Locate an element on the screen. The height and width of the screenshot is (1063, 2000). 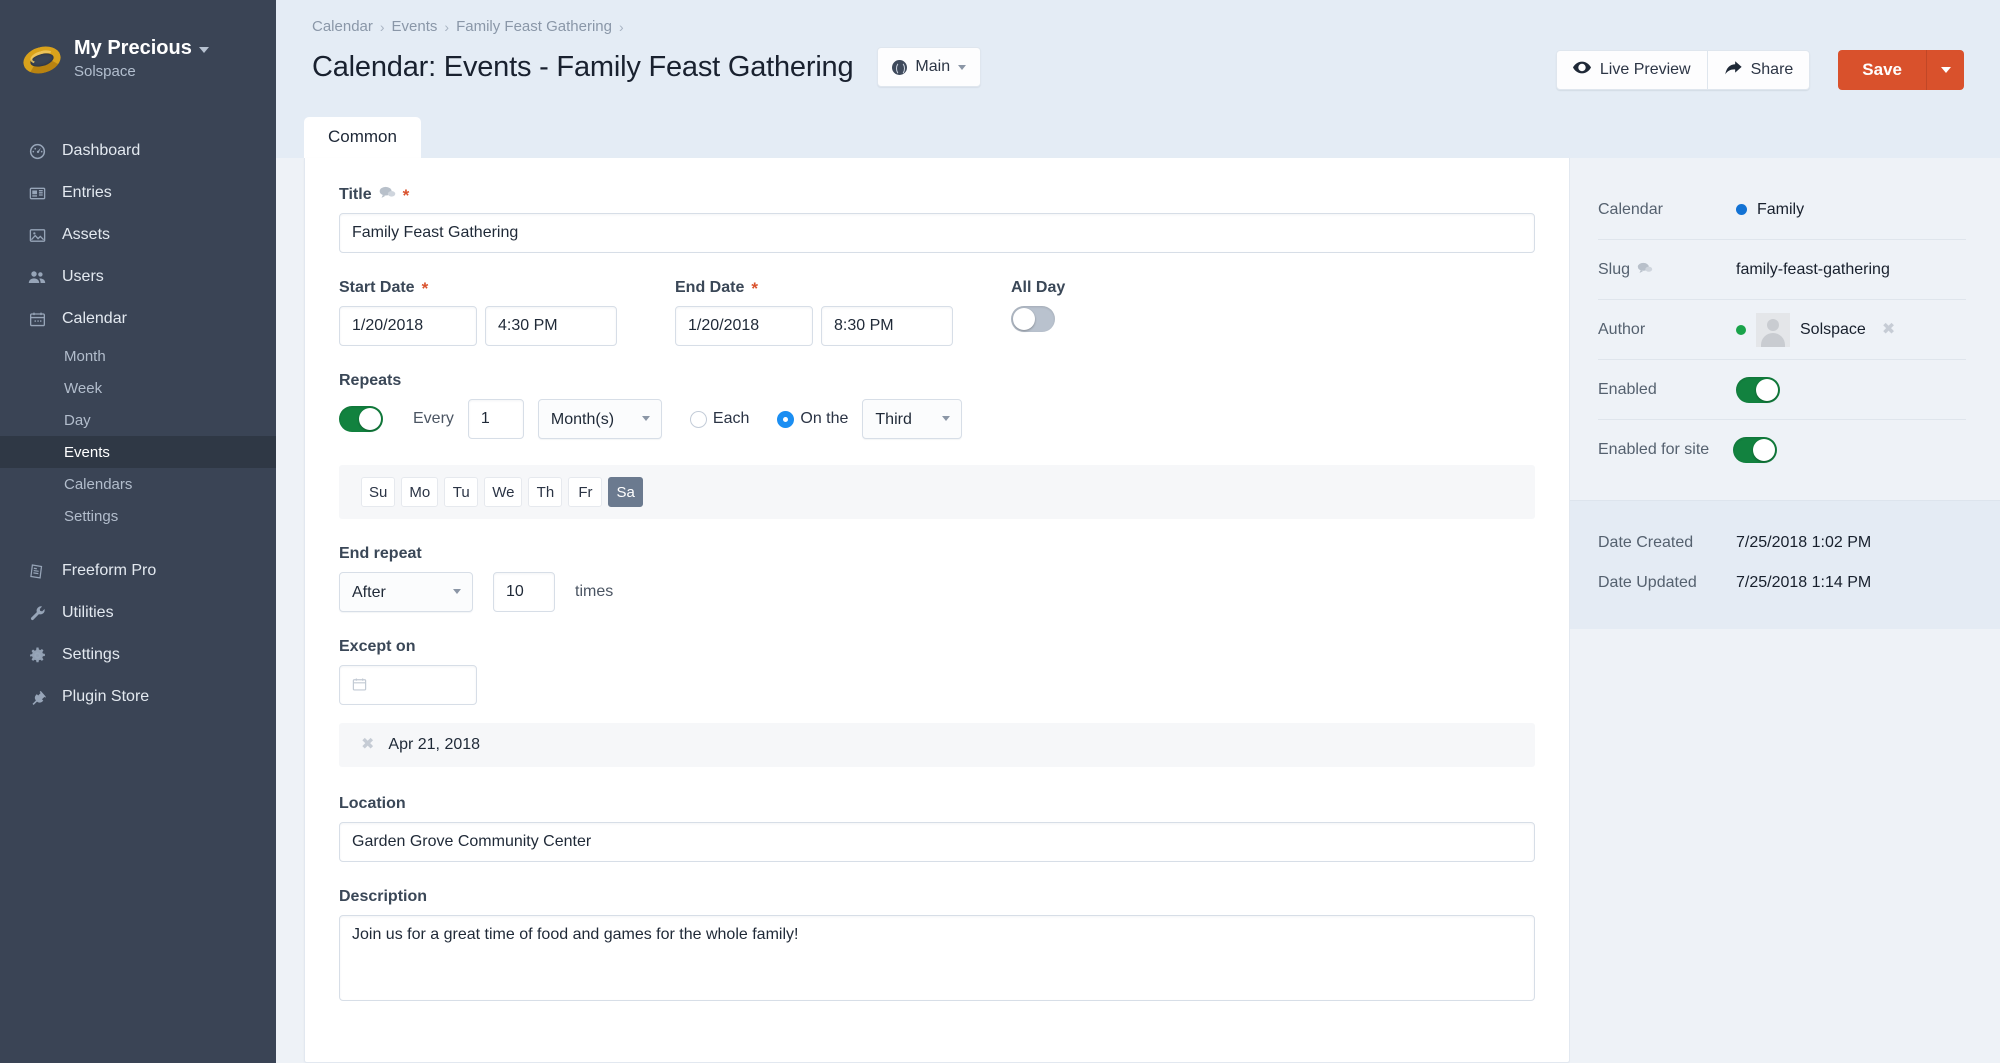
end-date-input is located at coordinates (744, 326).